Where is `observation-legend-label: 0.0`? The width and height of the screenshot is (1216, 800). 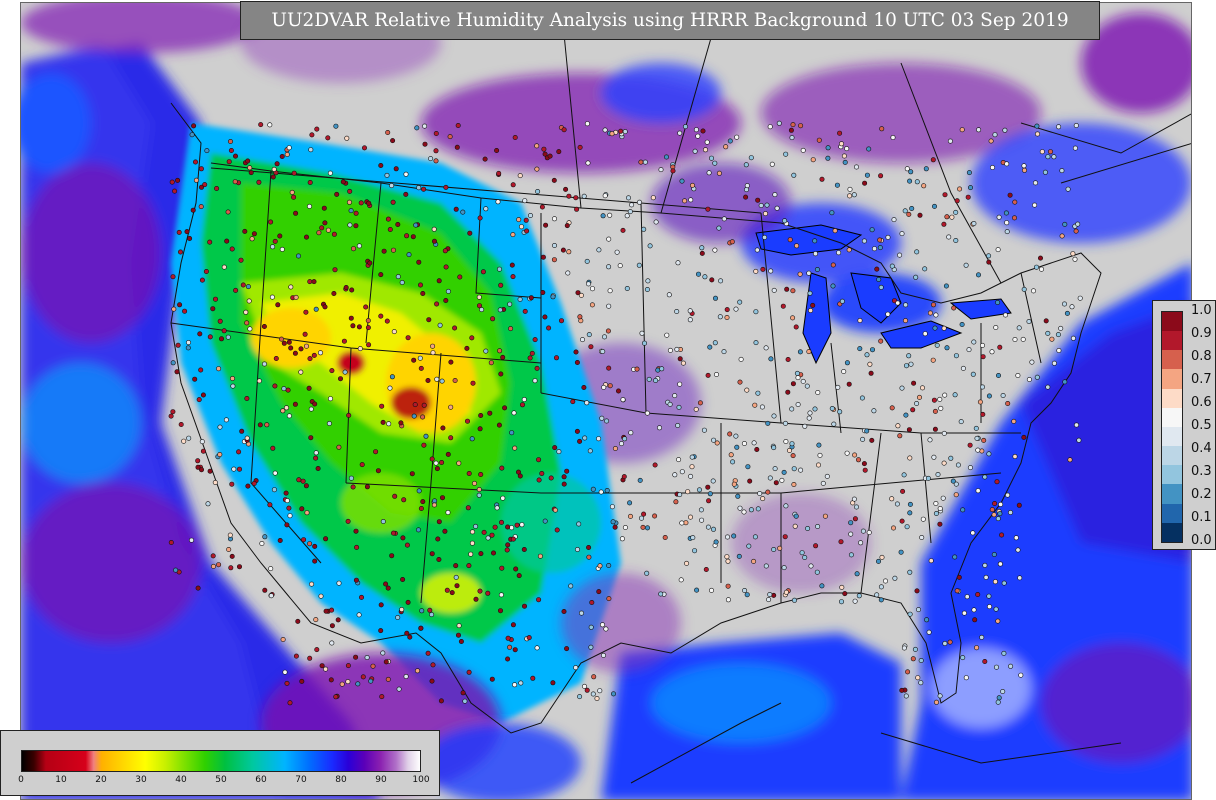
observation-legend-label: 0.0 is located at coordinates (1201, 540).